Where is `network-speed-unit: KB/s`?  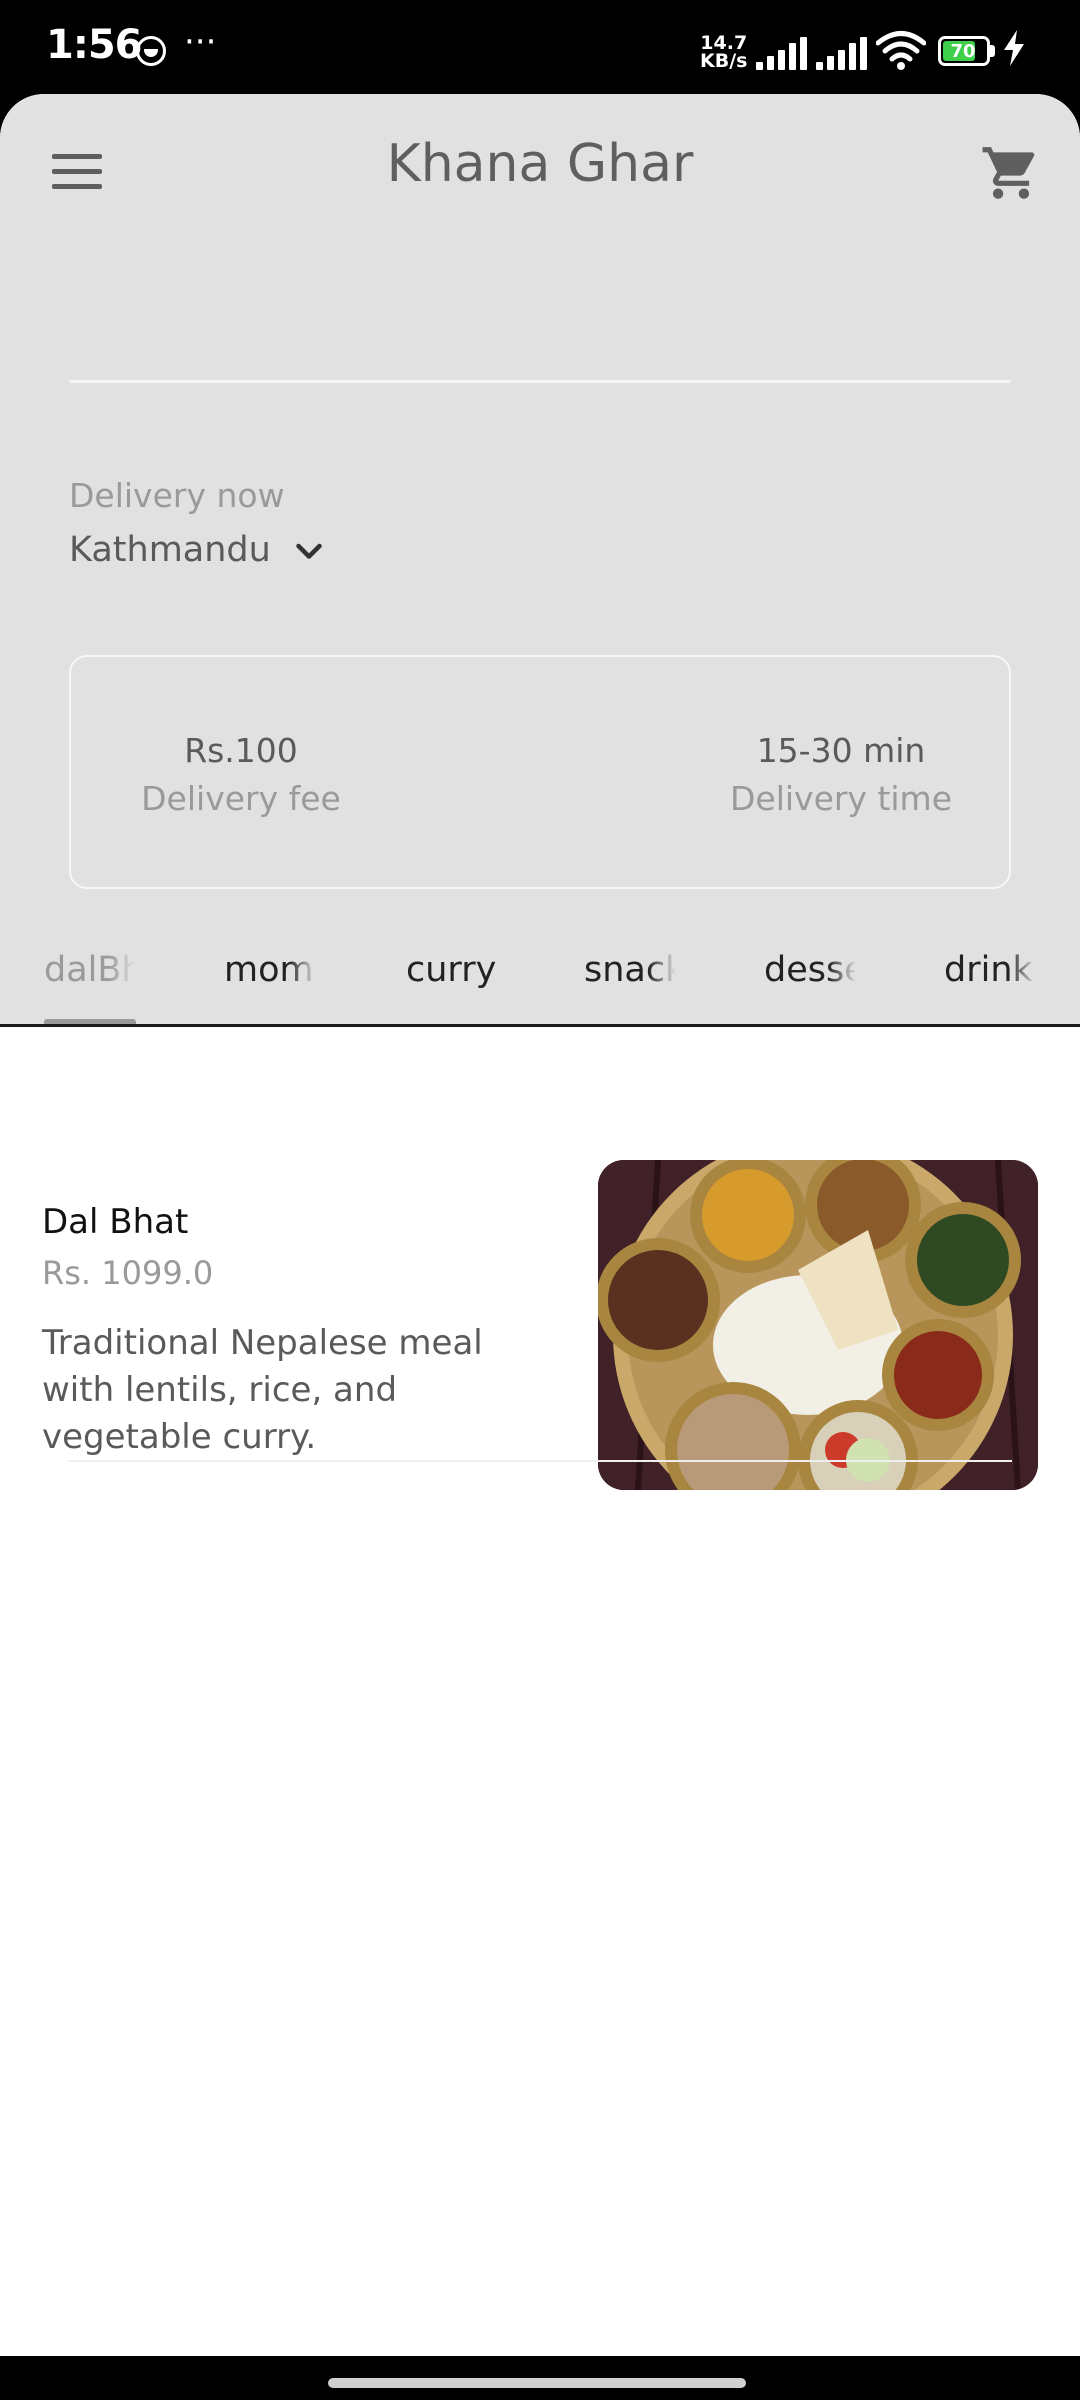 network-speed-unit: KB/s is located at coordinates (724, 61).